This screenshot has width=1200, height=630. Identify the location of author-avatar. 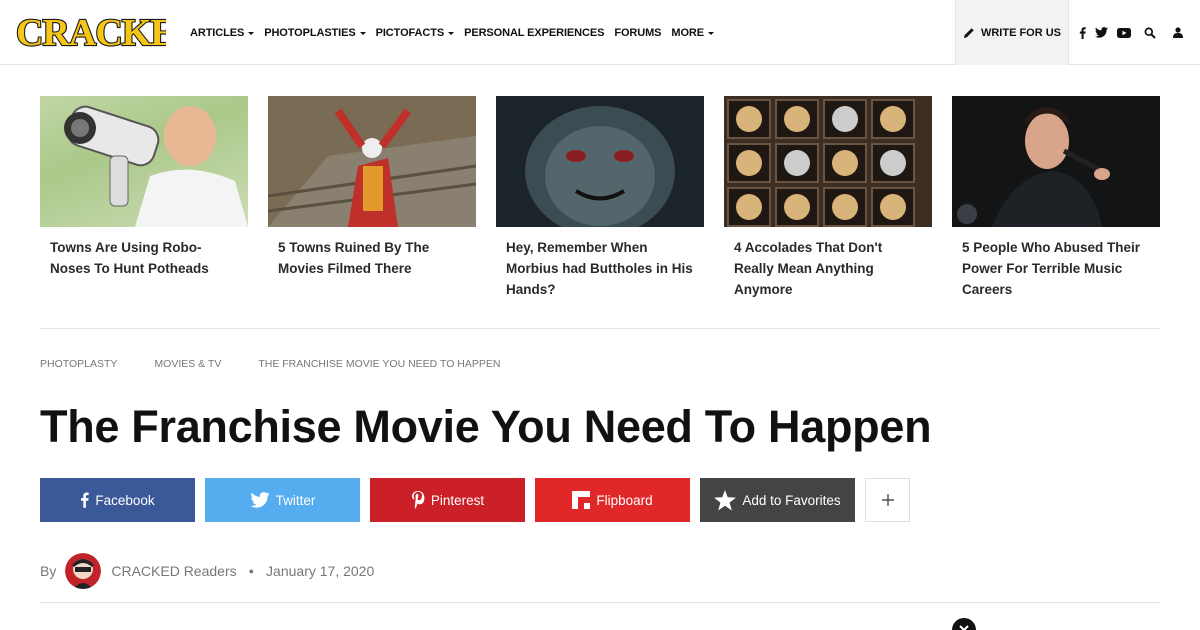
(83, 570).